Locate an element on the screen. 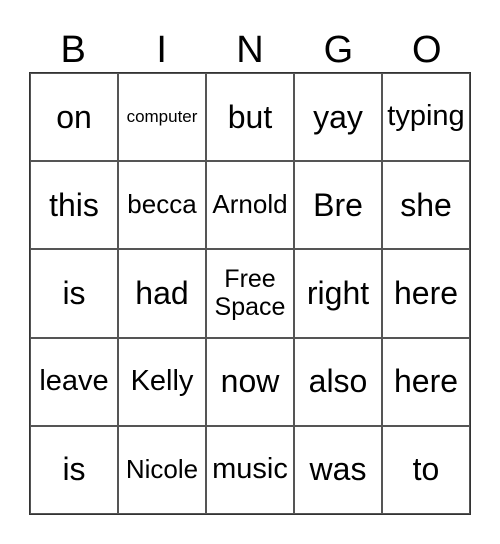 This screenshot has width=500, height=544. bingo-cell: Nicole is located at coordinates (162, 469).